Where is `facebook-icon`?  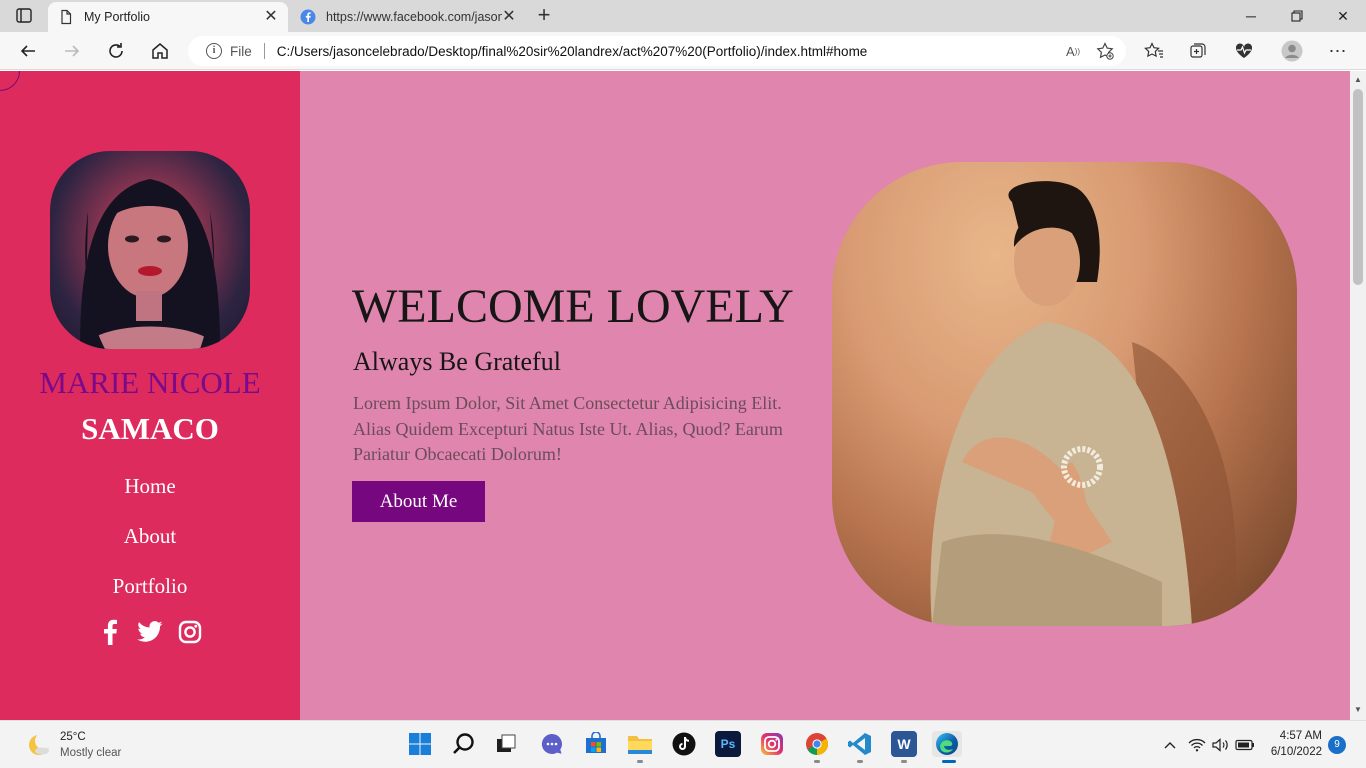 facebook-icon is located at coordinates (110, 632).